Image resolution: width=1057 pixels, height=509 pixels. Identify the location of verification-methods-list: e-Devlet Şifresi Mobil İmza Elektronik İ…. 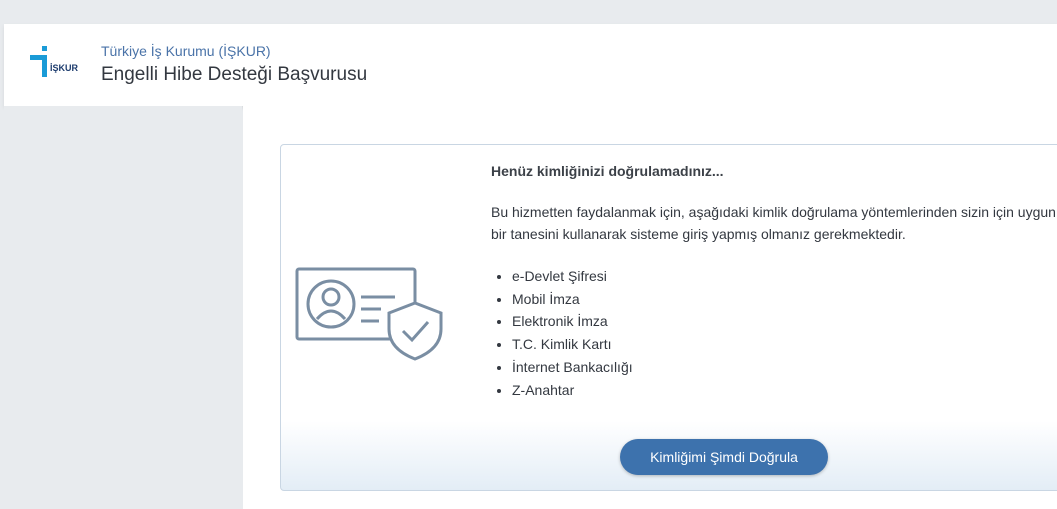
(562, 333).